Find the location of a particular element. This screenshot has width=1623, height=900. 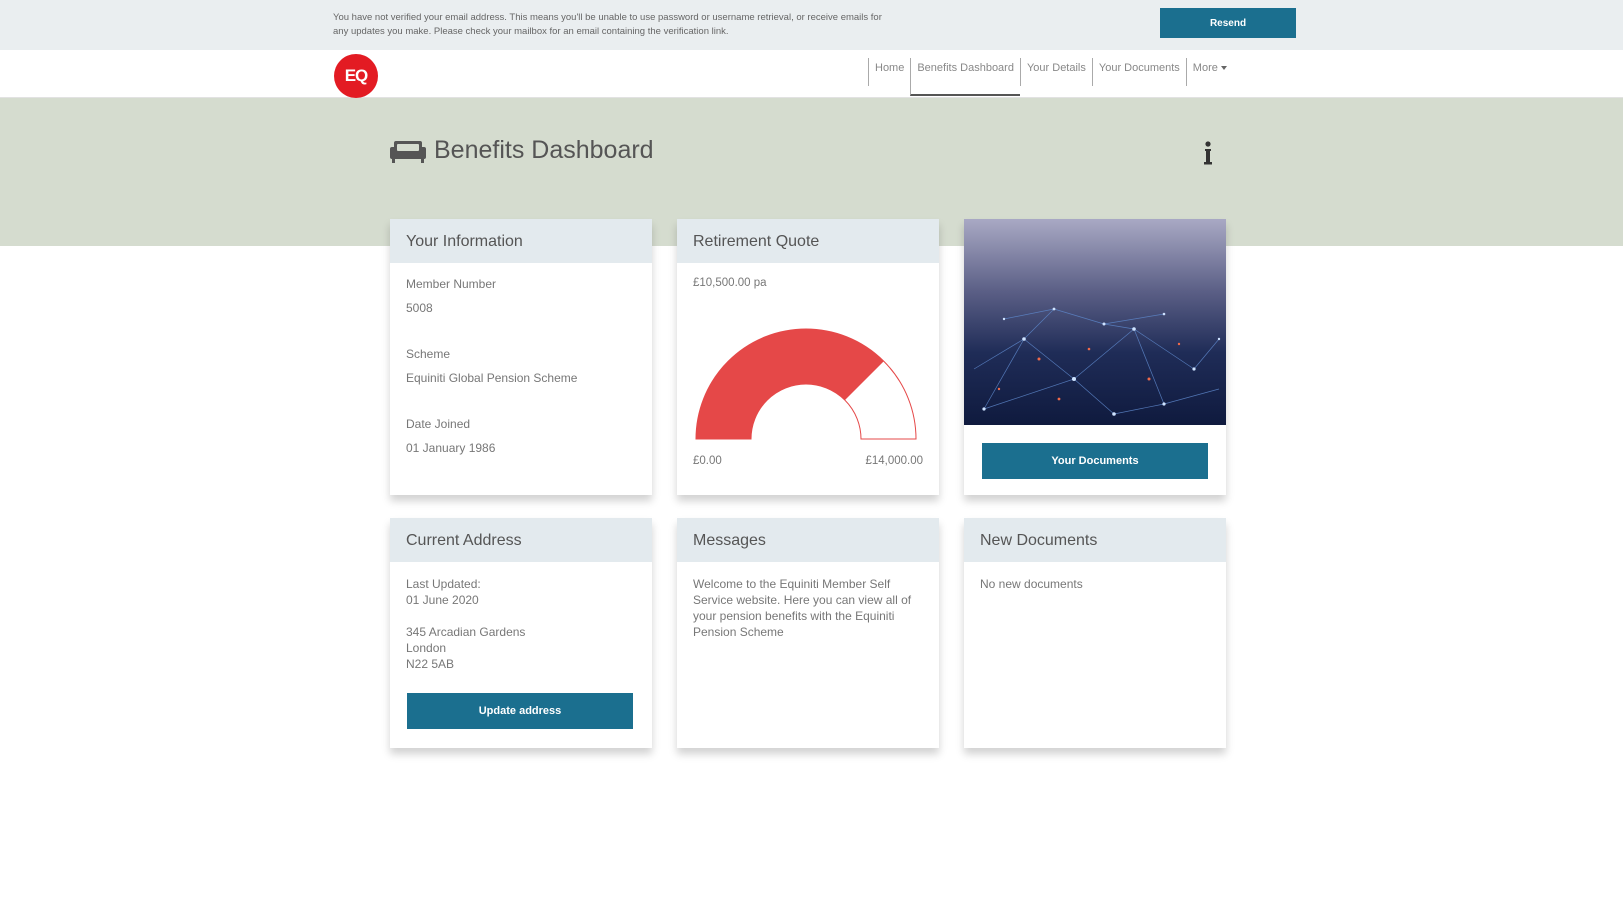

member-number-value: 5008 is located at coordinates (419, 308).